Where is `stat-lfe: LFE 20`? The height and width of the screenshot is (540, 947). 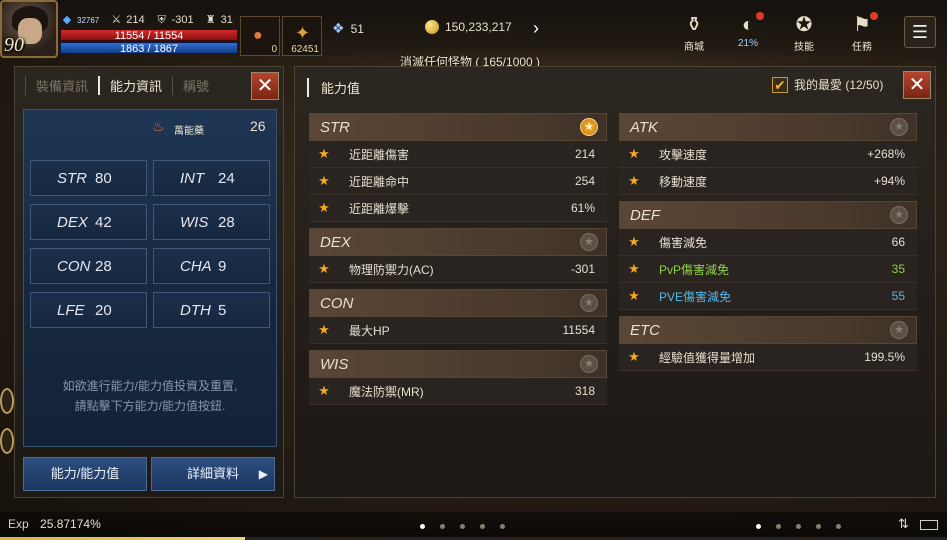
stat-lfe: LFE 20 is located at coordinates (88, 310).